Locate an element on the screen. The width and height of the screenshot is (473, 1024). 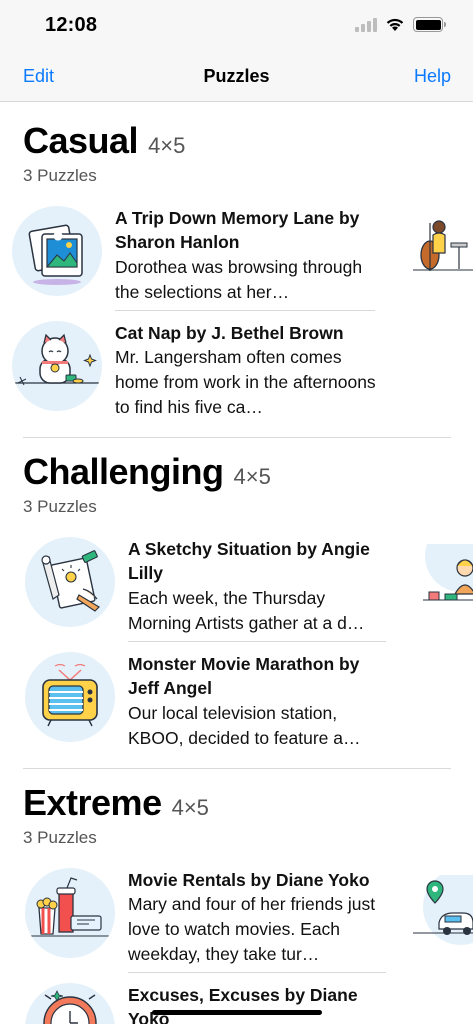
puzzle-title: Excuses, Excuses by Diane Yoko is located at coordinates (243, 1004).